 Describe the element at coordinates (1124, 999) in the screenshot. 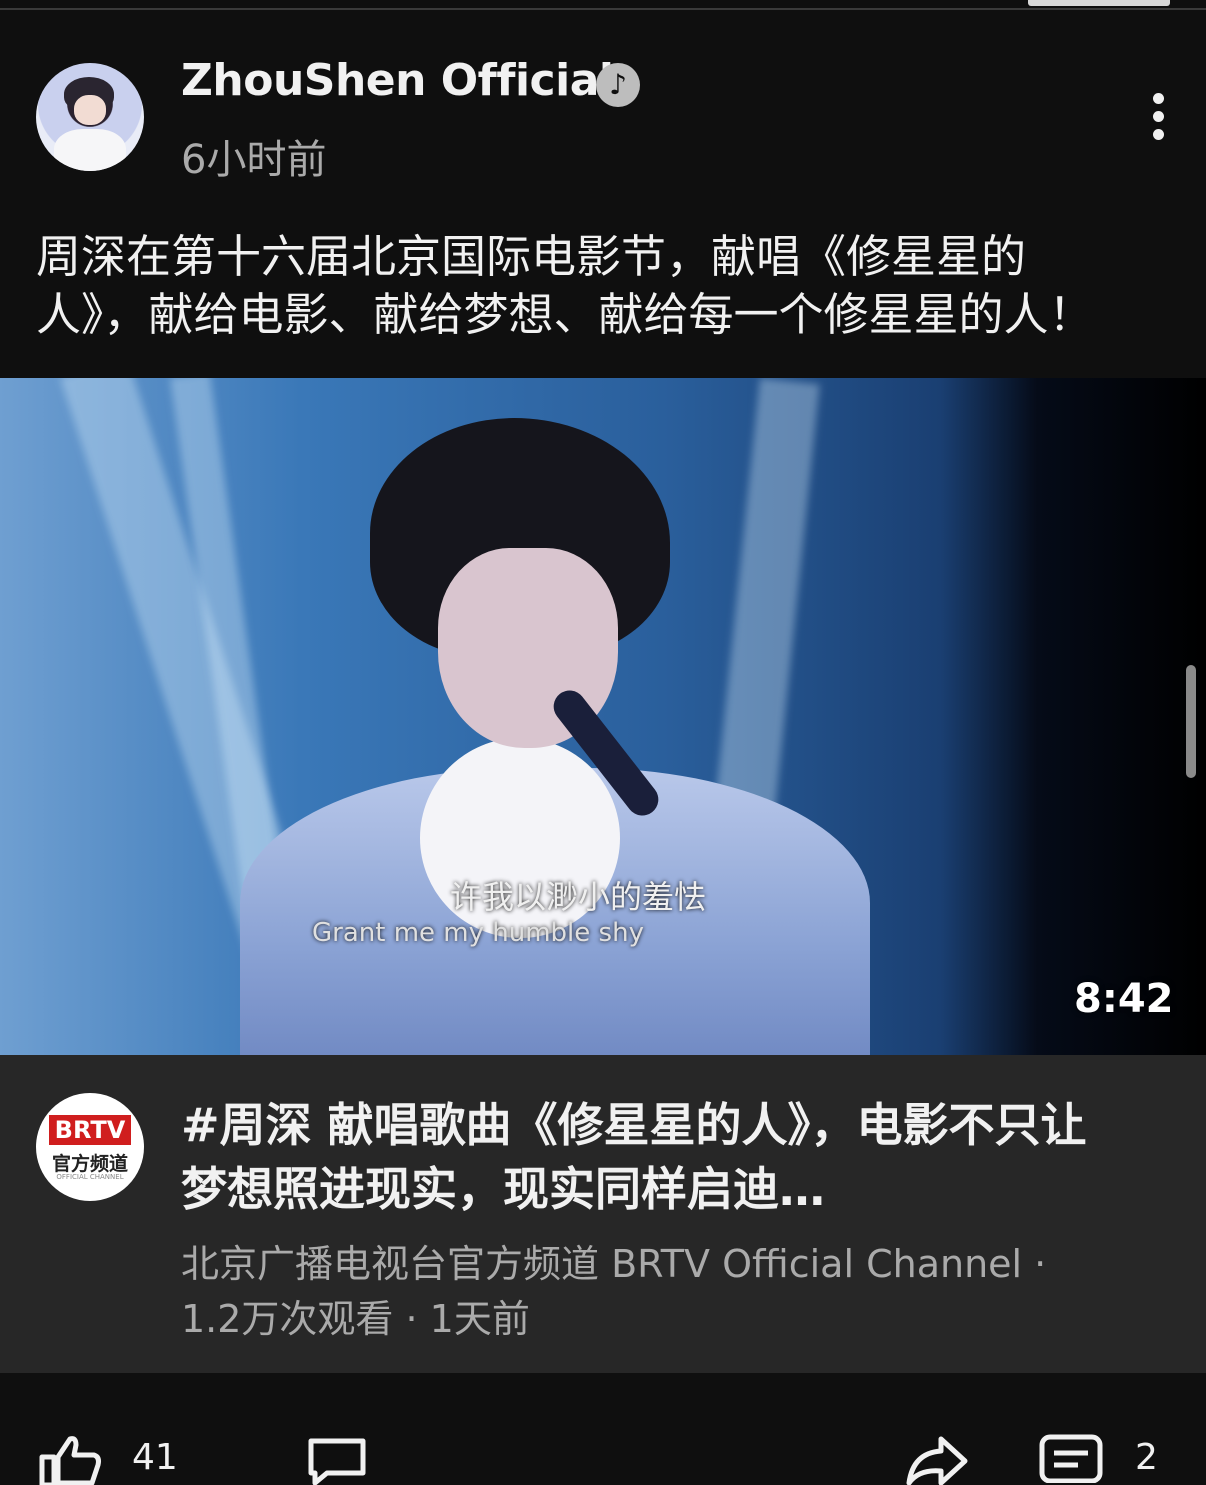

I see `video-duration: 8:42` at that location.